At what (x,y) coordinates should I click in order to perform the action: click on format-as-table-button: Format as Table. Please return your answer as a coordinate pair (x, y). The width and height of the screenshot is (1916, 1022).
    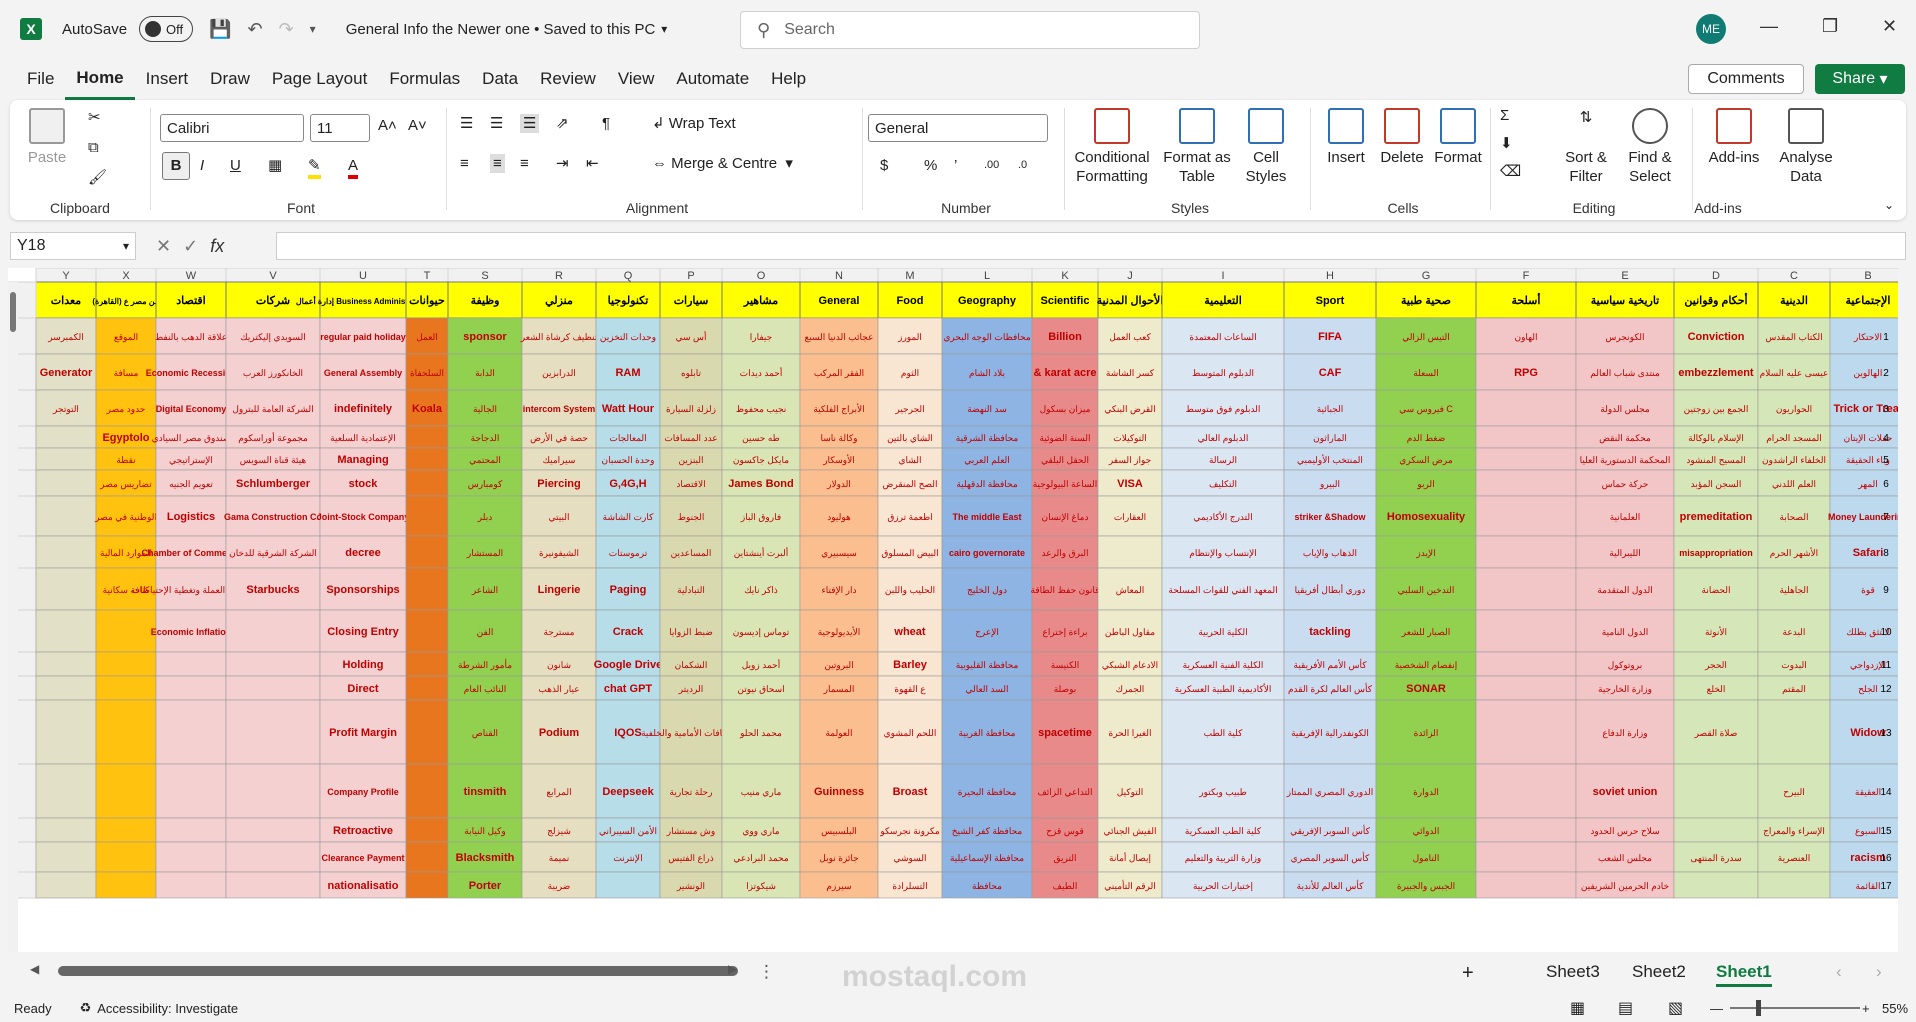
    Looking at the image, I should click on (1197, 147).